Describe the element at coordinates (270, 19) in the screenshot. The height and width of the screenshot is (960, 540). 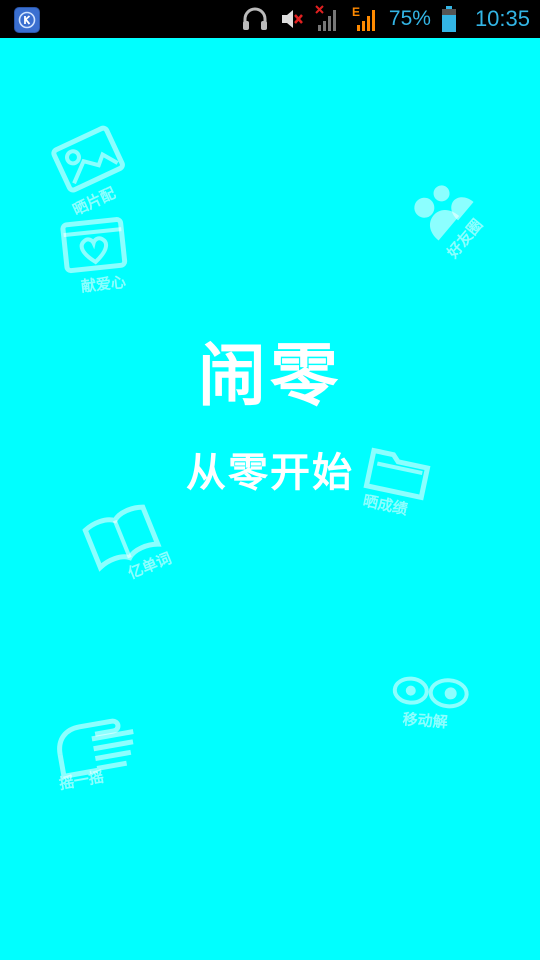
I see `status-bar: E 75% 10:35` at that location.